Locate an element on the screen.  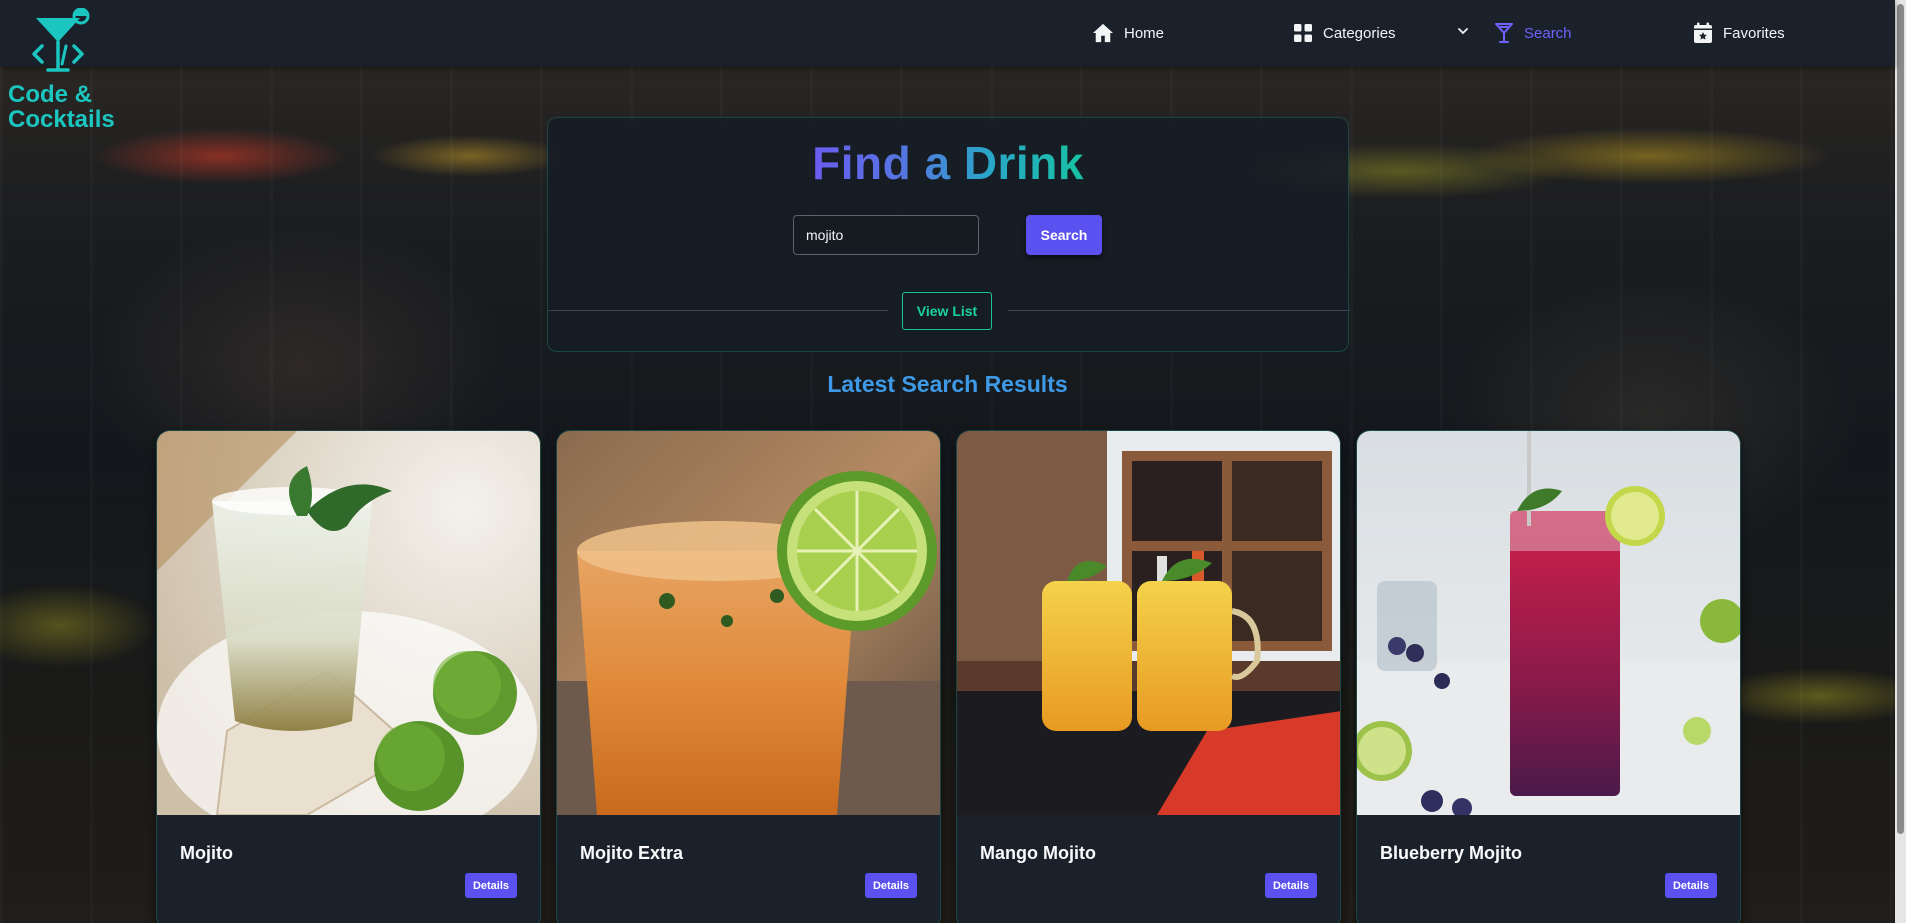
logo-line-2: Cocktails is located at coordinates (61, 119).